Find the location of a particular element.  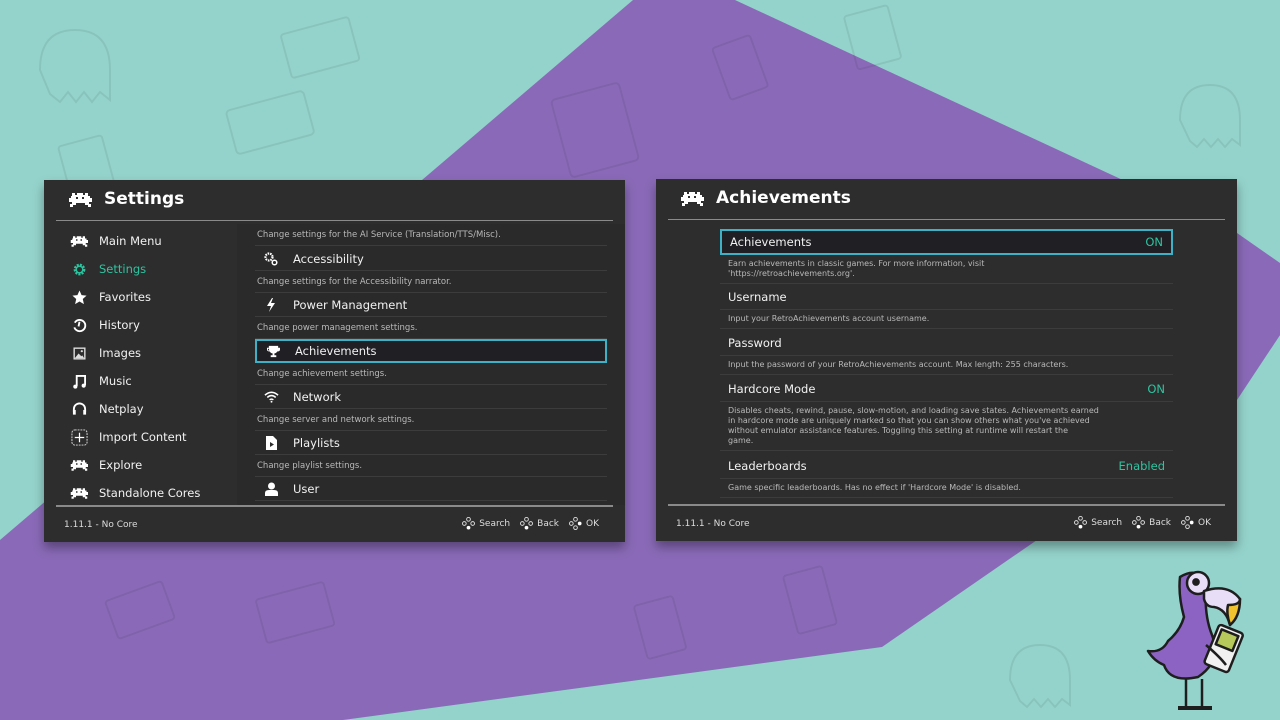

star-icon is located at coordinates (79, 297).